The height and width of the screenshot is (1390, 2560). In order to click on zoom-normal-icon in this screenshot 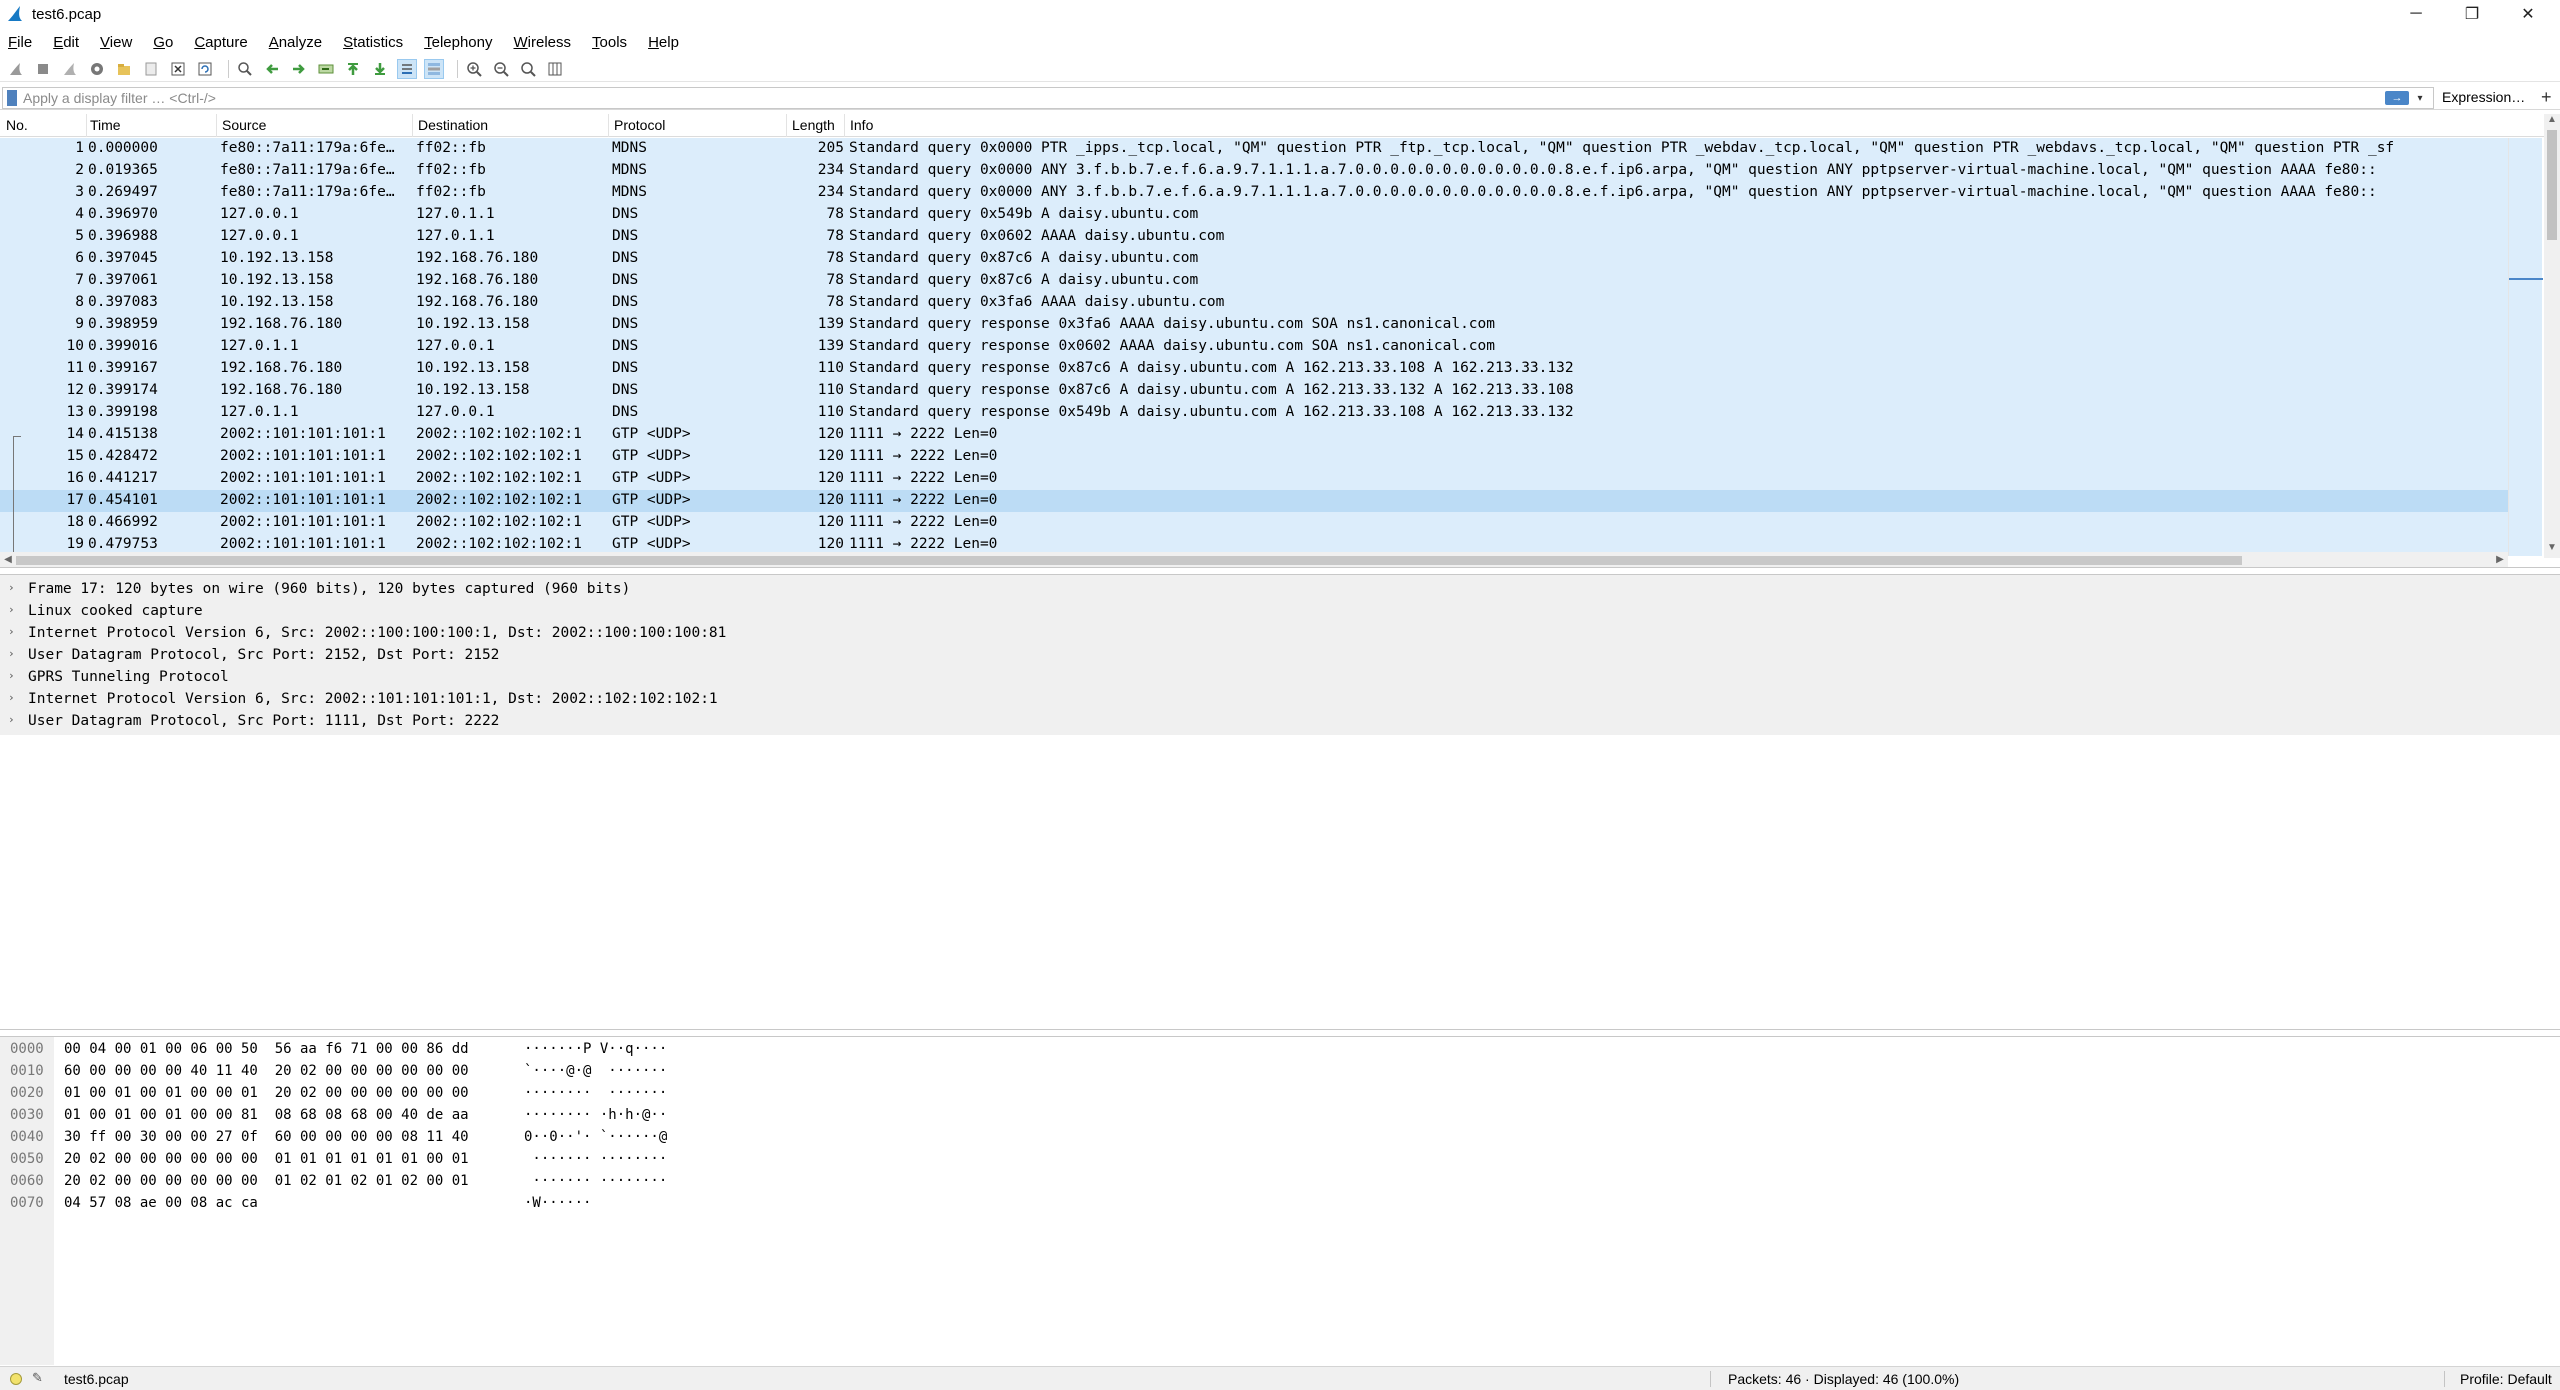, I will do `click(528, 69)`.